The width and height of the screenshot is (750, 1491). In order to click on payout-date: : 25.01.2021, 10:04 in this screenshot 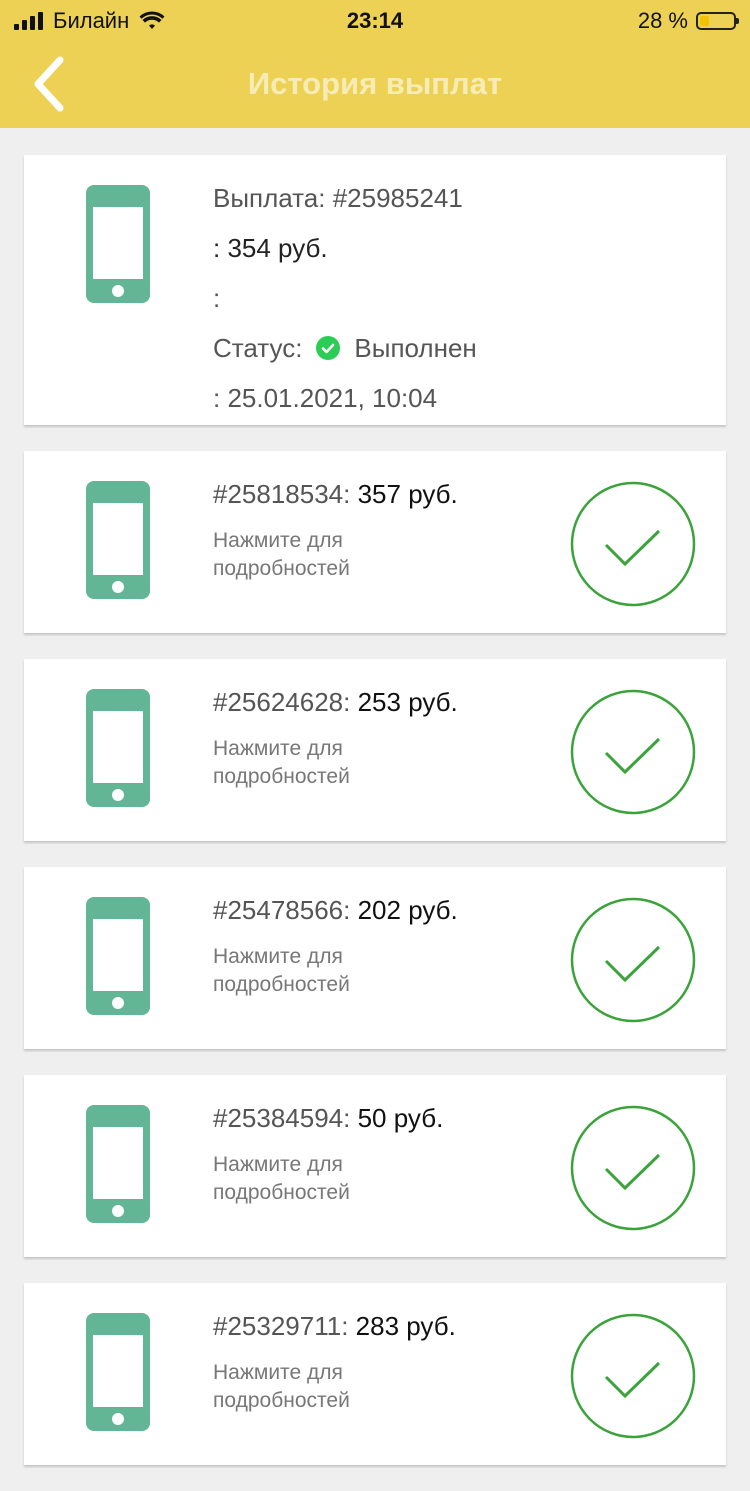, I will do `click(325, 398)`.